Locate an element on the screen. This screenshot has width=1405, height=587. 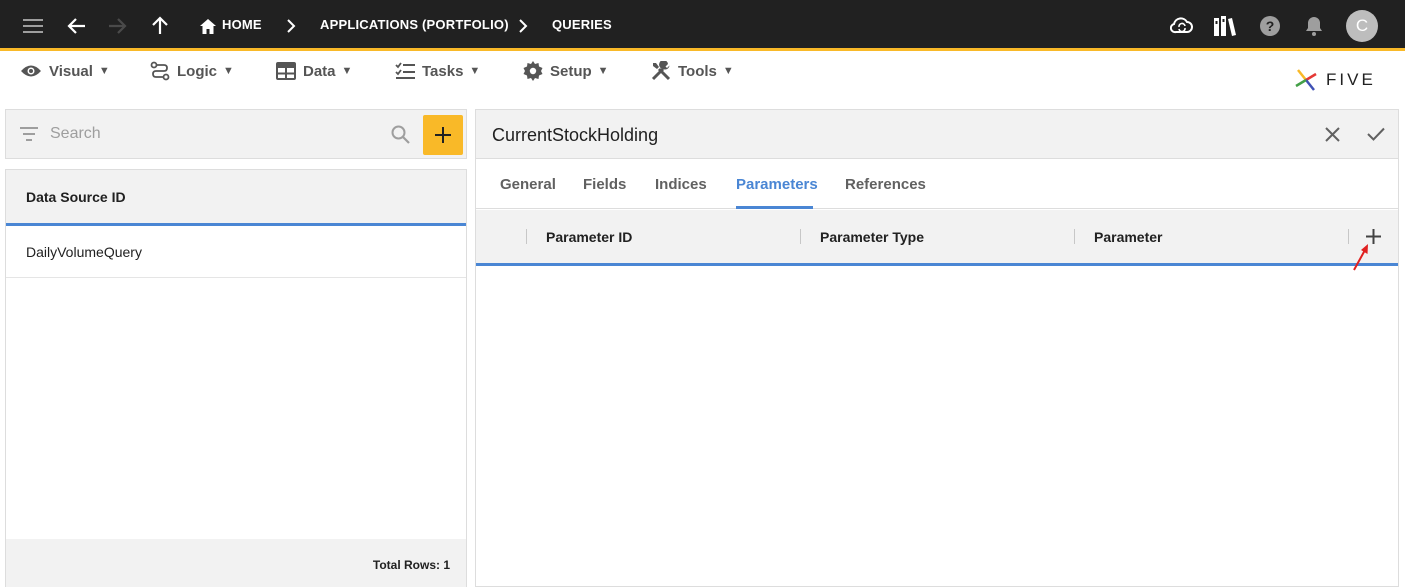
search-icon is located at coordinates (400, 134).